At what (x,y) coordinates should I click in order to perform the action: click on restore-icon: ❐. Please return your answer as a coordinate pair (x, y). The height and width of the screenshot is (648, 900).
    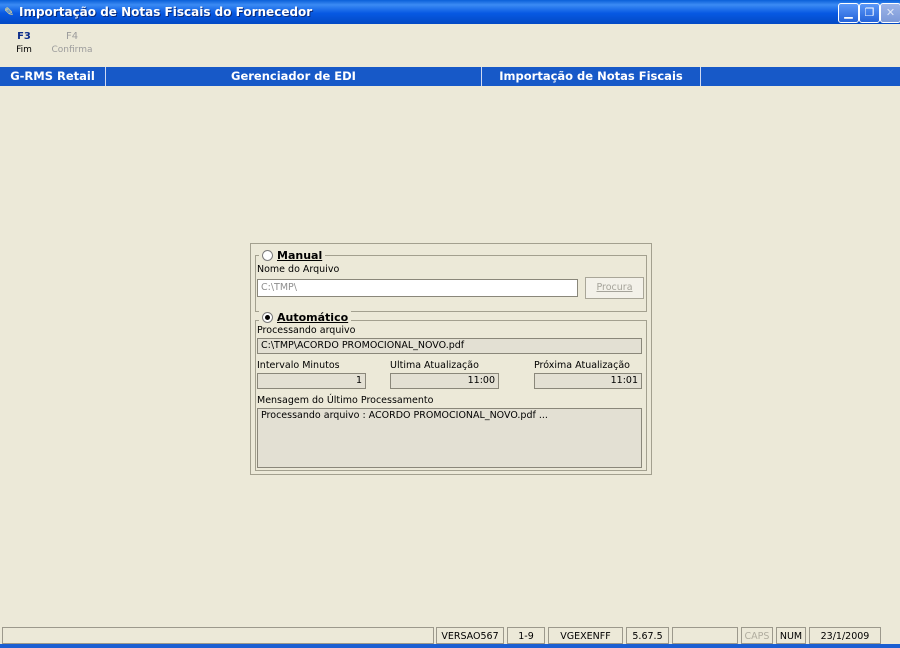
    Looking at the image, I should click on (869, 13).